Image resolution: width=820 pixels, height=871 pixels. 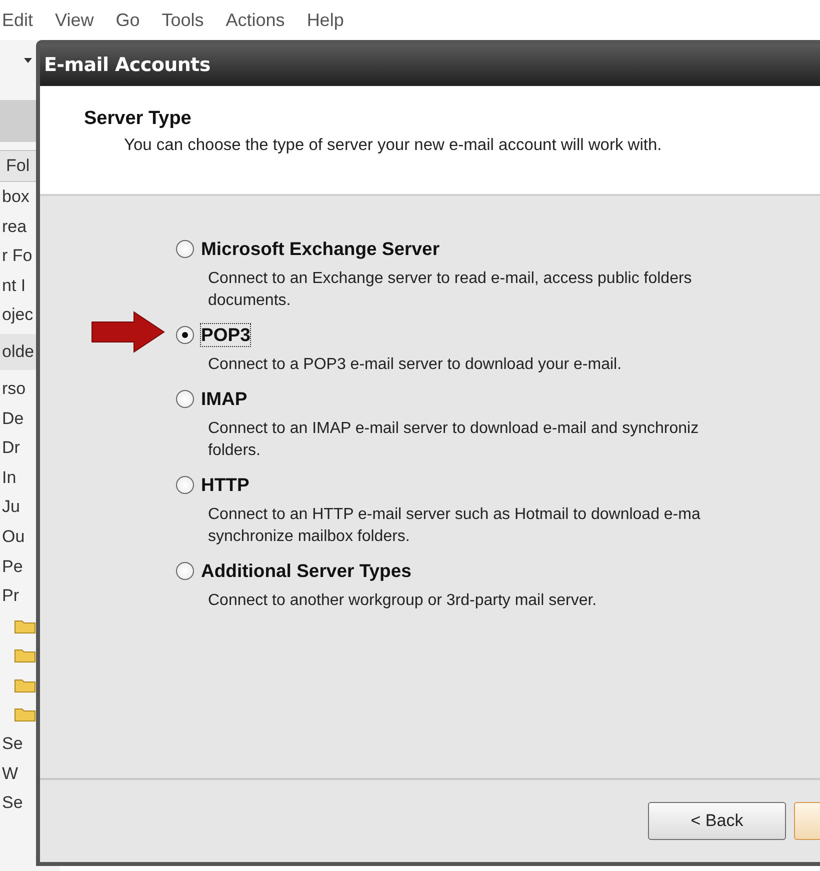 I want to click on menu-item: Tools, so click(x=183, y=20).